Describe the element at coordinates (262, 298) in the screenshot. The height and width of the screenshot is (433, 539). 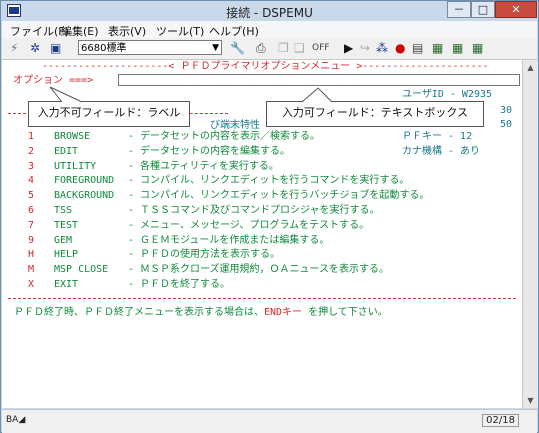
I see `divider-bottom` at that location.